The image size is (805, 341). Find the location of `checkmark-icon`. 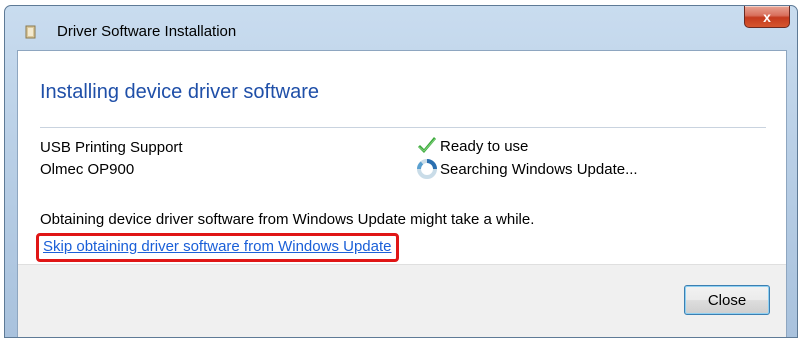

checkmark-icon is located at coordinates (427, 145).